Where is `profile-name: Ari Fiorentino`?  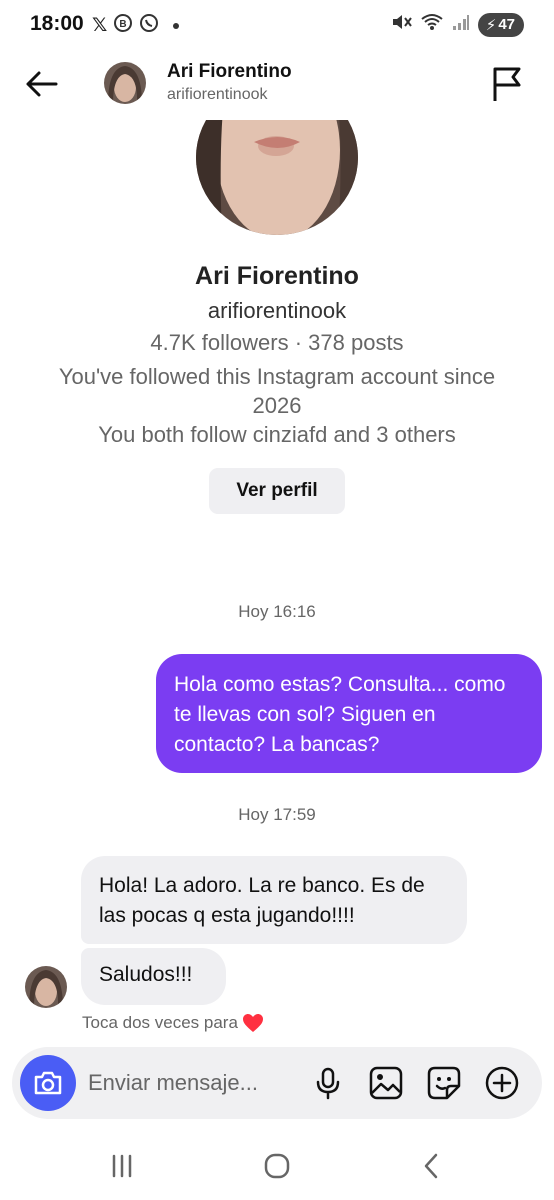 profile-name: Ari Fiorentino is located at coordinates (277, 276).